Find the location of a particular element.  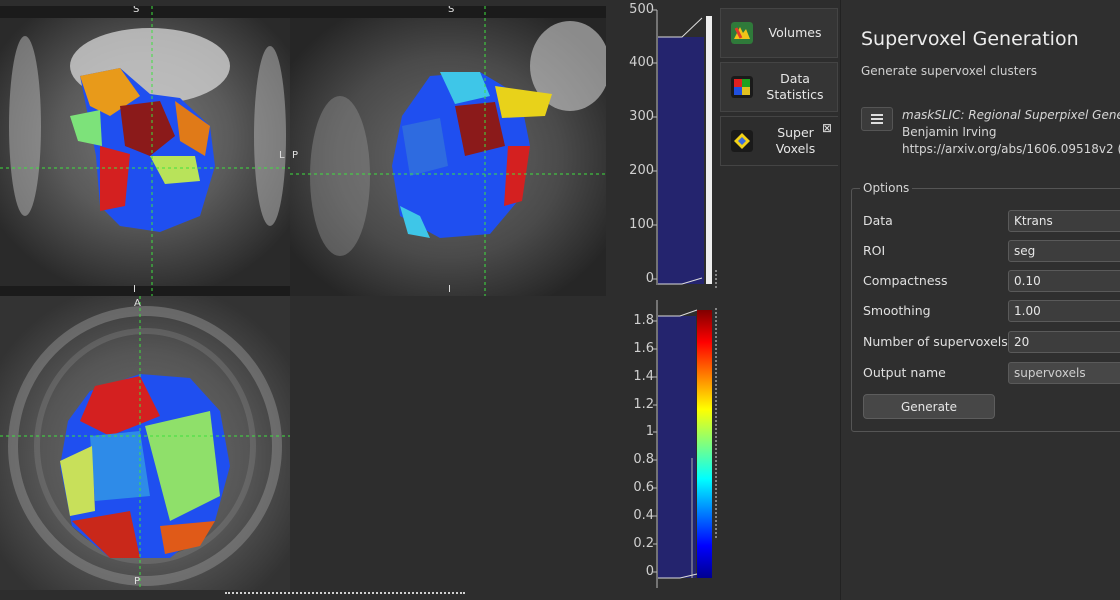

tick-label: 1.6 is located at coordinates (643, 348).